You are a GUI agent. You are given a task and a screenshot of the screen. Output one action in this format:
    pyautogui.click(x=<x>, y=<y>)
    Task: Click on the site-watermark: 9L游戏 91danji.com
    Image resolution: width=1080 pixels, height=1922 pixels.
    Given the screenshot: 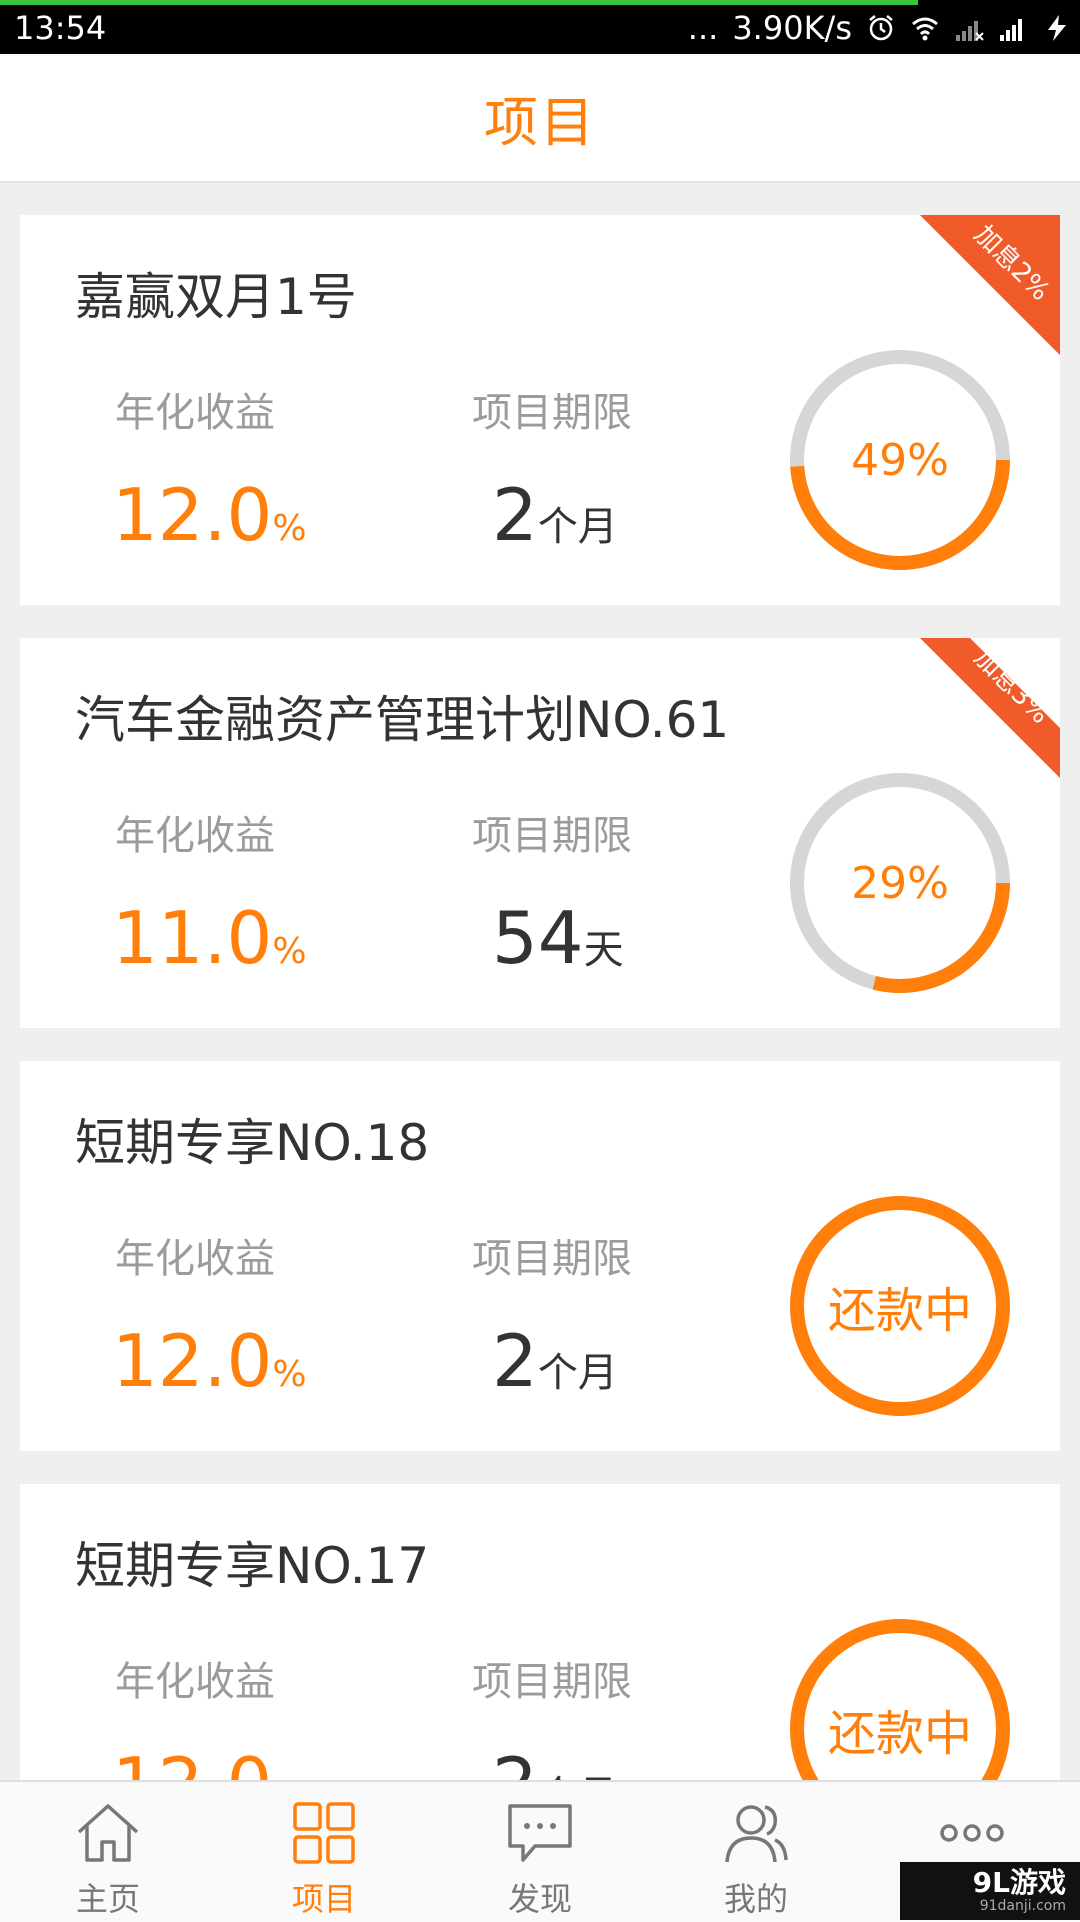 What is the action you would take?
    pyautogui.click(x=990, y=1891)
    